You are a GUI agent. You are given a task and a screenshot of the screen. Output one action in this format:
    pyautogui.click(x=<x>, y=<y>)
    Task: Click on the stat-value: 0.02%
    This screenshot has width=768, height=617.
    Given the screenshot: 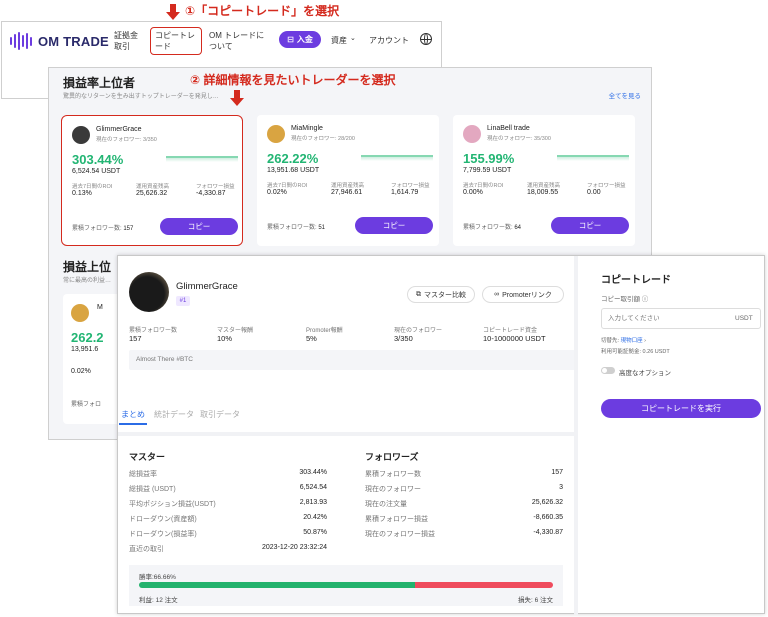 What is the action you would take?
    pyautogui.click(x=277, y=192)
    